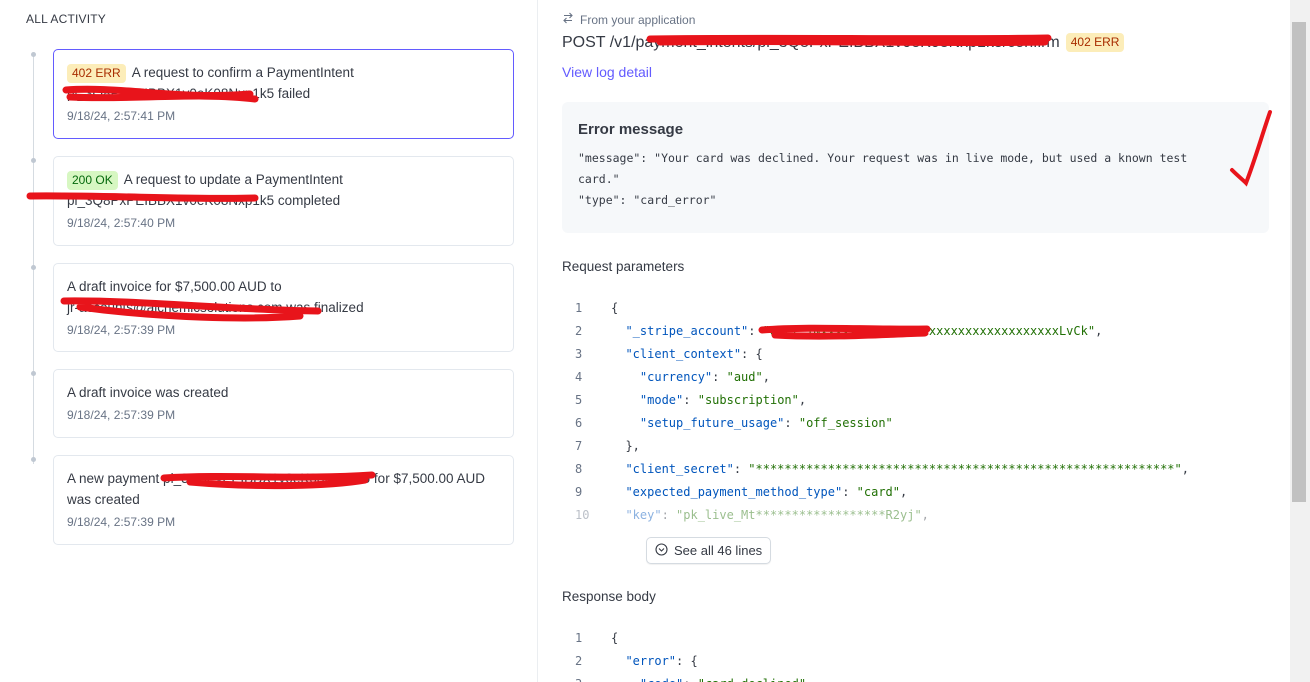  What do you see at coordinates (609, 596) in the screenshot?
I see `response-body-title: Response body` at bounding box center [609, 596].